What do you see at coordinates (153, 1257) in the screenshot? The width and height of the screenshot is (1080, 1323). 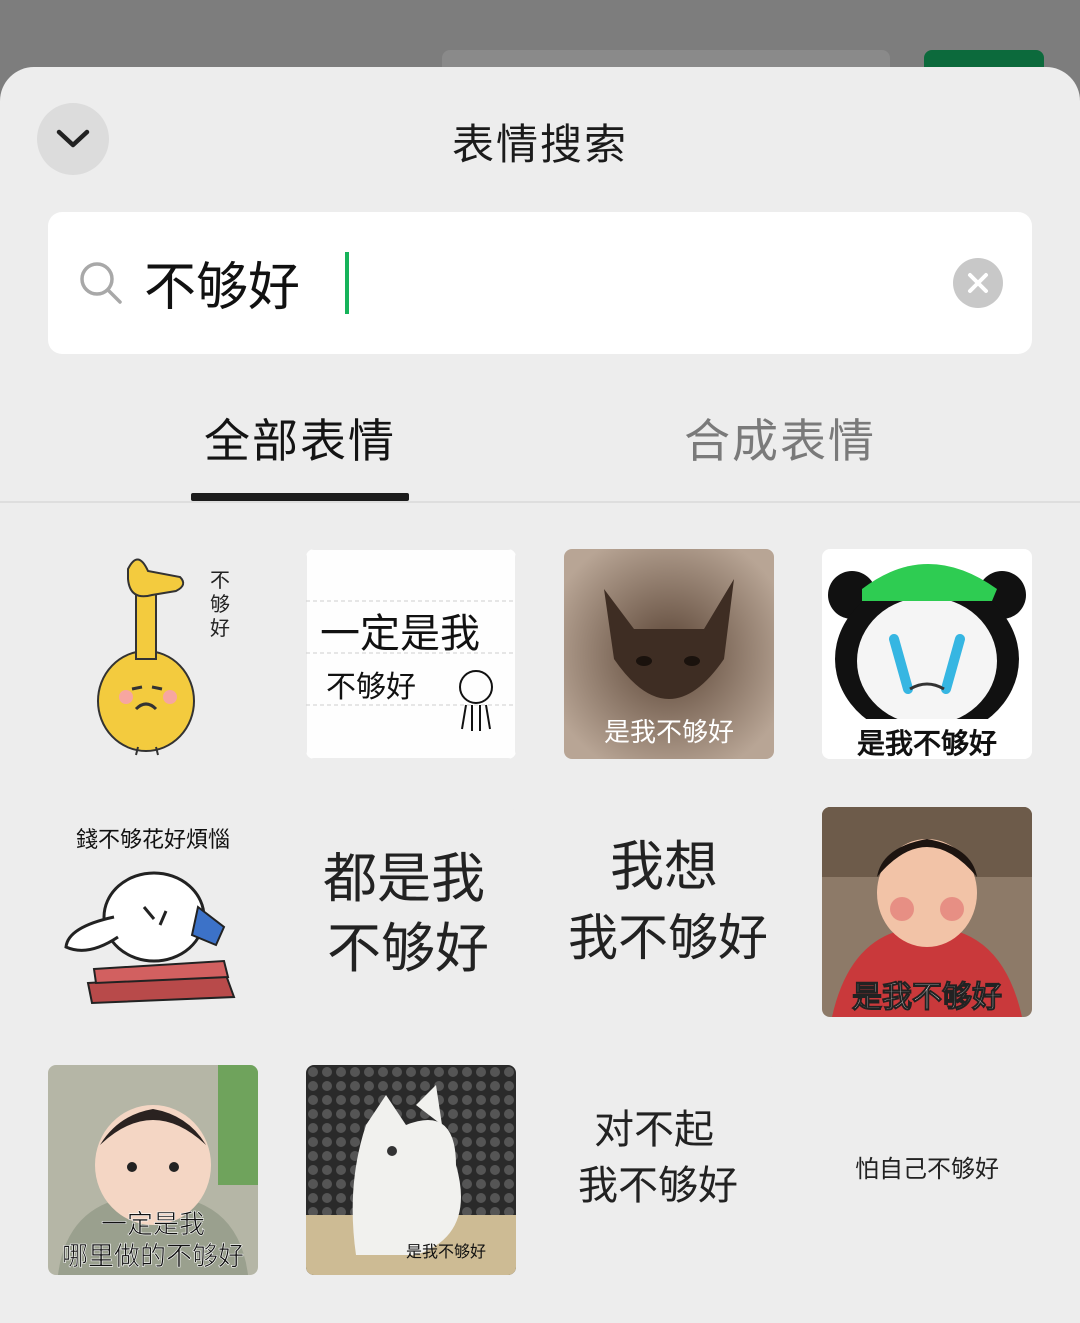 I see `svg-text: 哪里做的不够好` at bounding box center [153, 1257].